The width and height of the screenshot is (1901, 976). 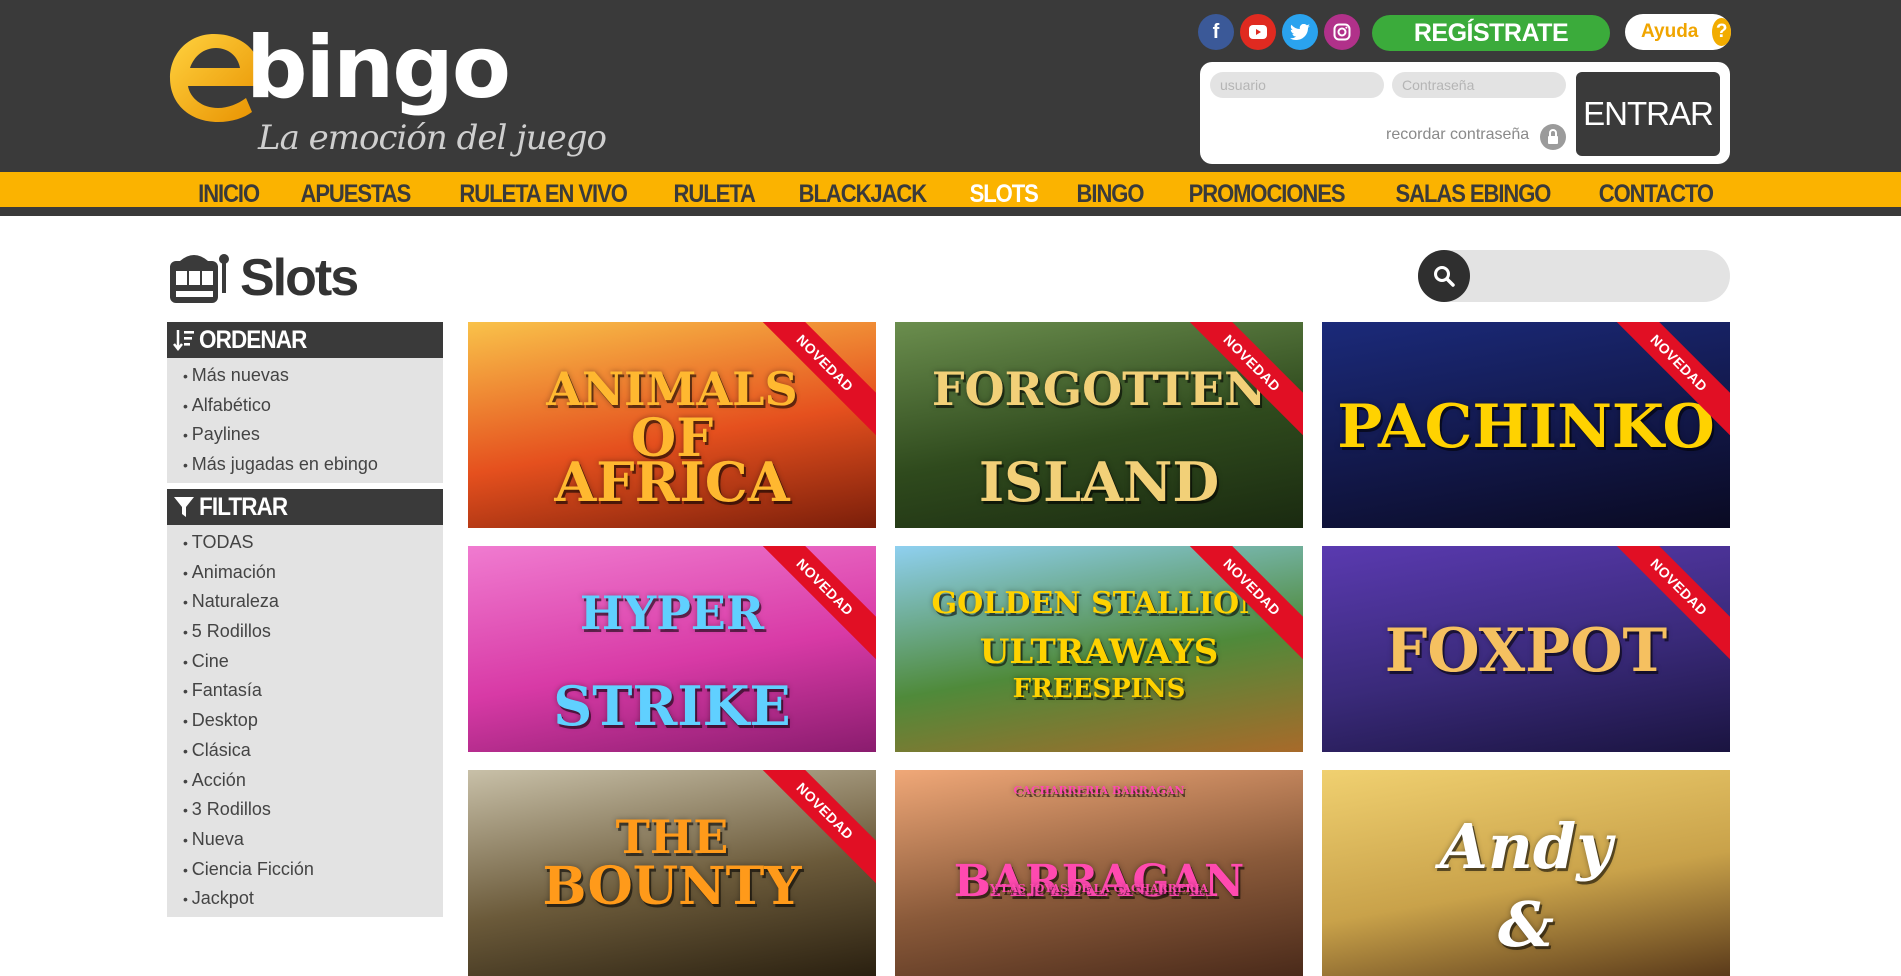 What do you see at coordinates (313, 662) in the screenshot?
I see `filter-option: Cine` at bounding box center [313, 662].